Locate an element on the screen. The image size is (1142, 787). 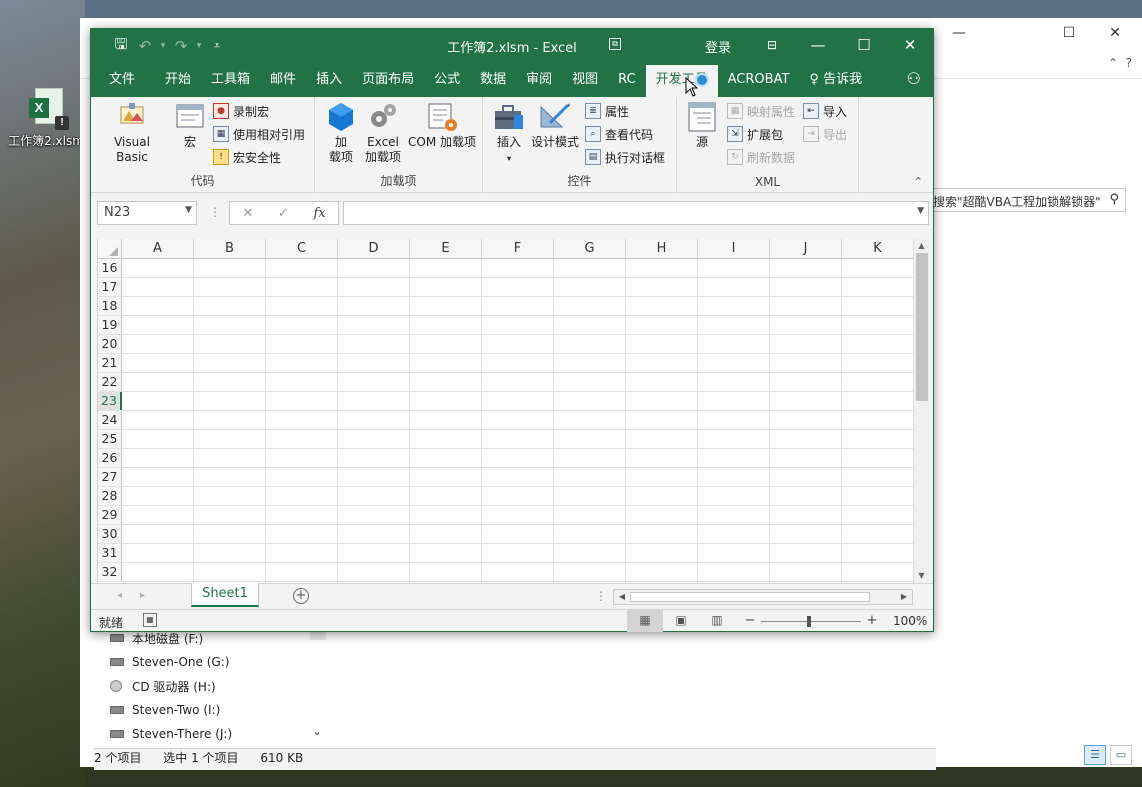
large-icons-view-icon: ▭ is located at coordinates (1121, 755).